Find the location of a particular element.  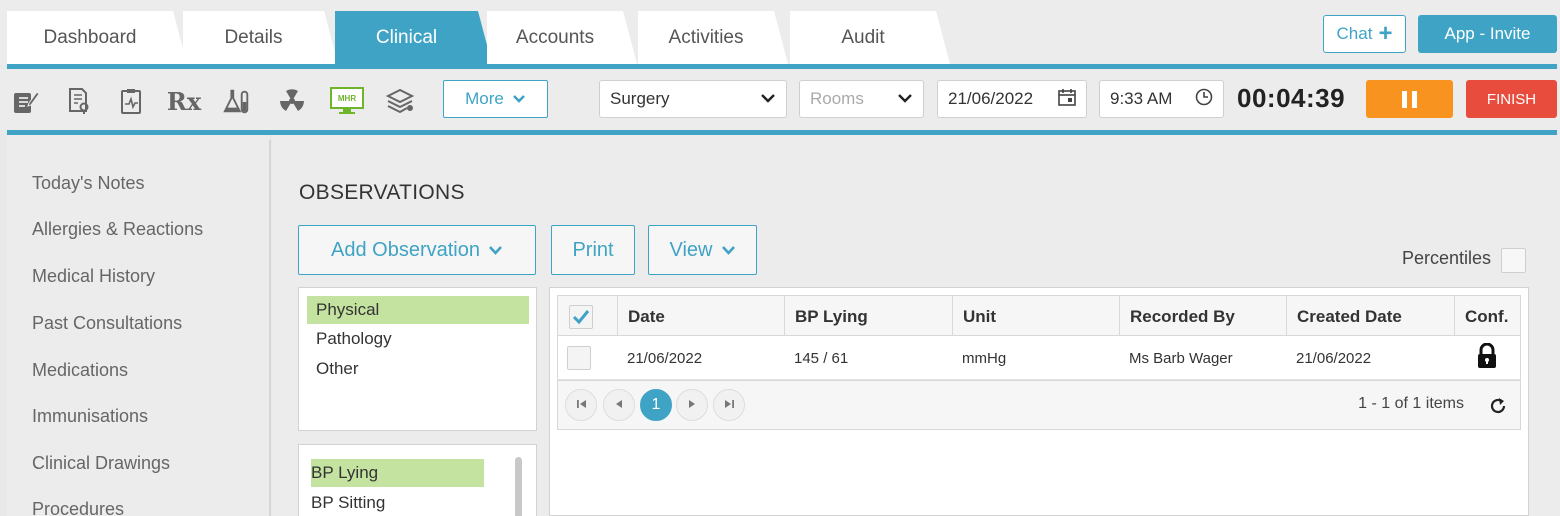

tab-dashboard: Dashboard is located at coordinates (97, 37).